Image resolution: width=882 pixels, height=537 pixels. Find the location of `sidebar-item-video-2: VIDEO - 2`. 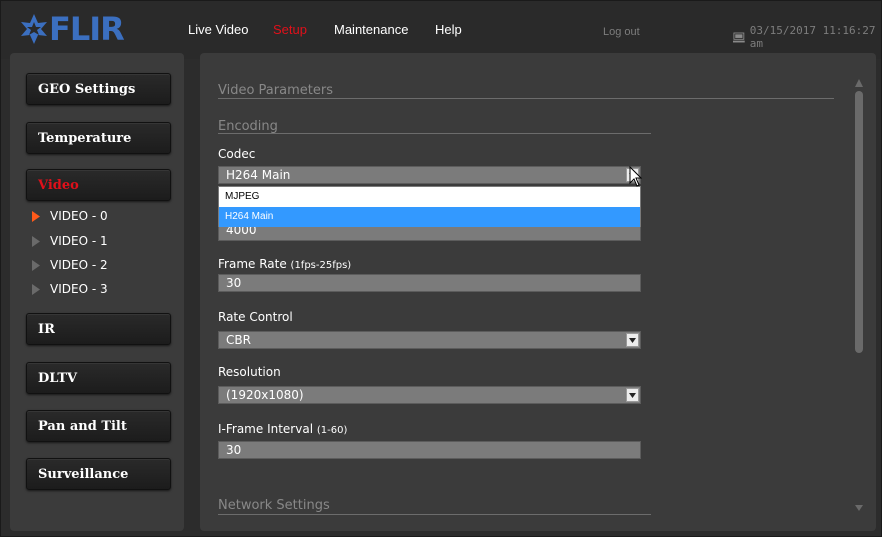

sidebar-item-video-2: VIDEO - 2 is located at coordinates (70, 265).